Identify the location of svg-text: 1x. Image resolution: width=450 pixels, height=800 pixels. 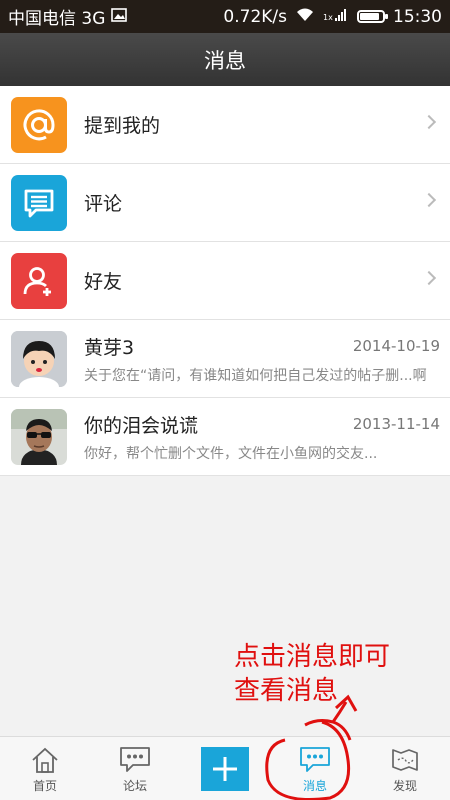
(328, 17).